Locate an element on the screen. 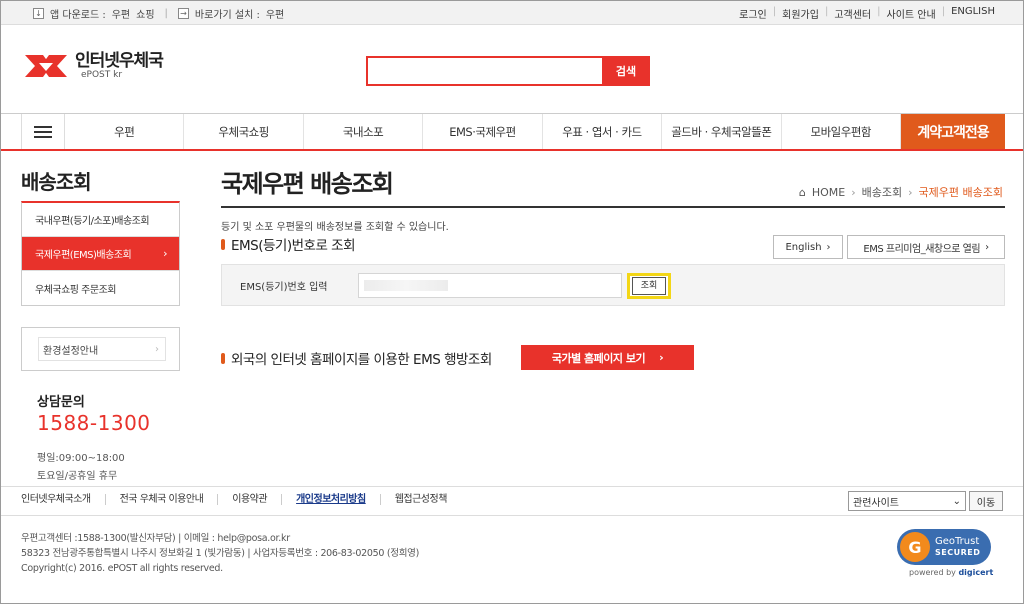  ems-input-box: EMS(등기)번호 입력 조회 is located at coordinates (613, 285).